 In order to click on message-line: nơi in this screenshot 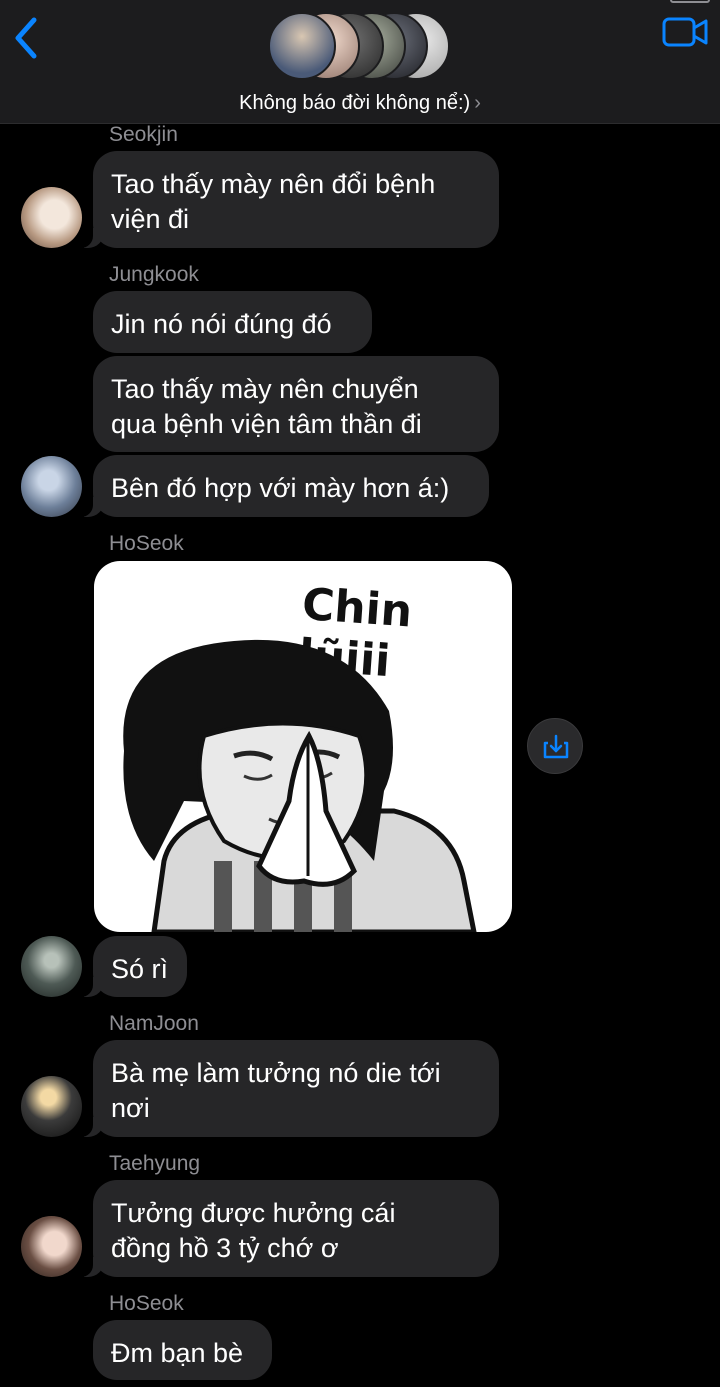, I will do `click(130, 1108)`.